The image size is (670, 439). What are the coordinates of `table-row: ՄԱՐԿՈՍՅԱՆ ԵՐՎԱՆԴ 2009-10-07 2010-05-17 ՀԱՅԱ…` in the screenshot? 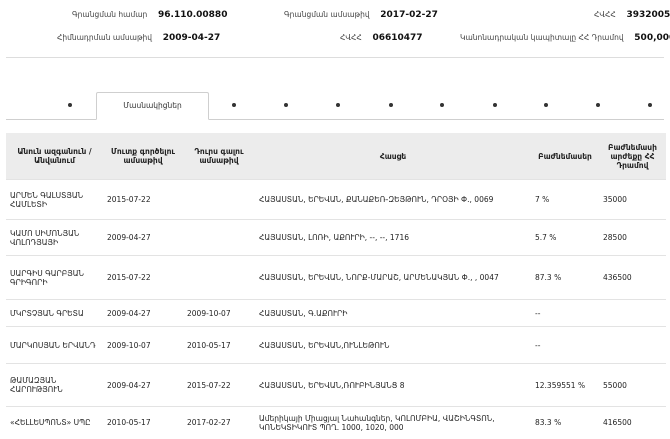 It's located at (336, 345).